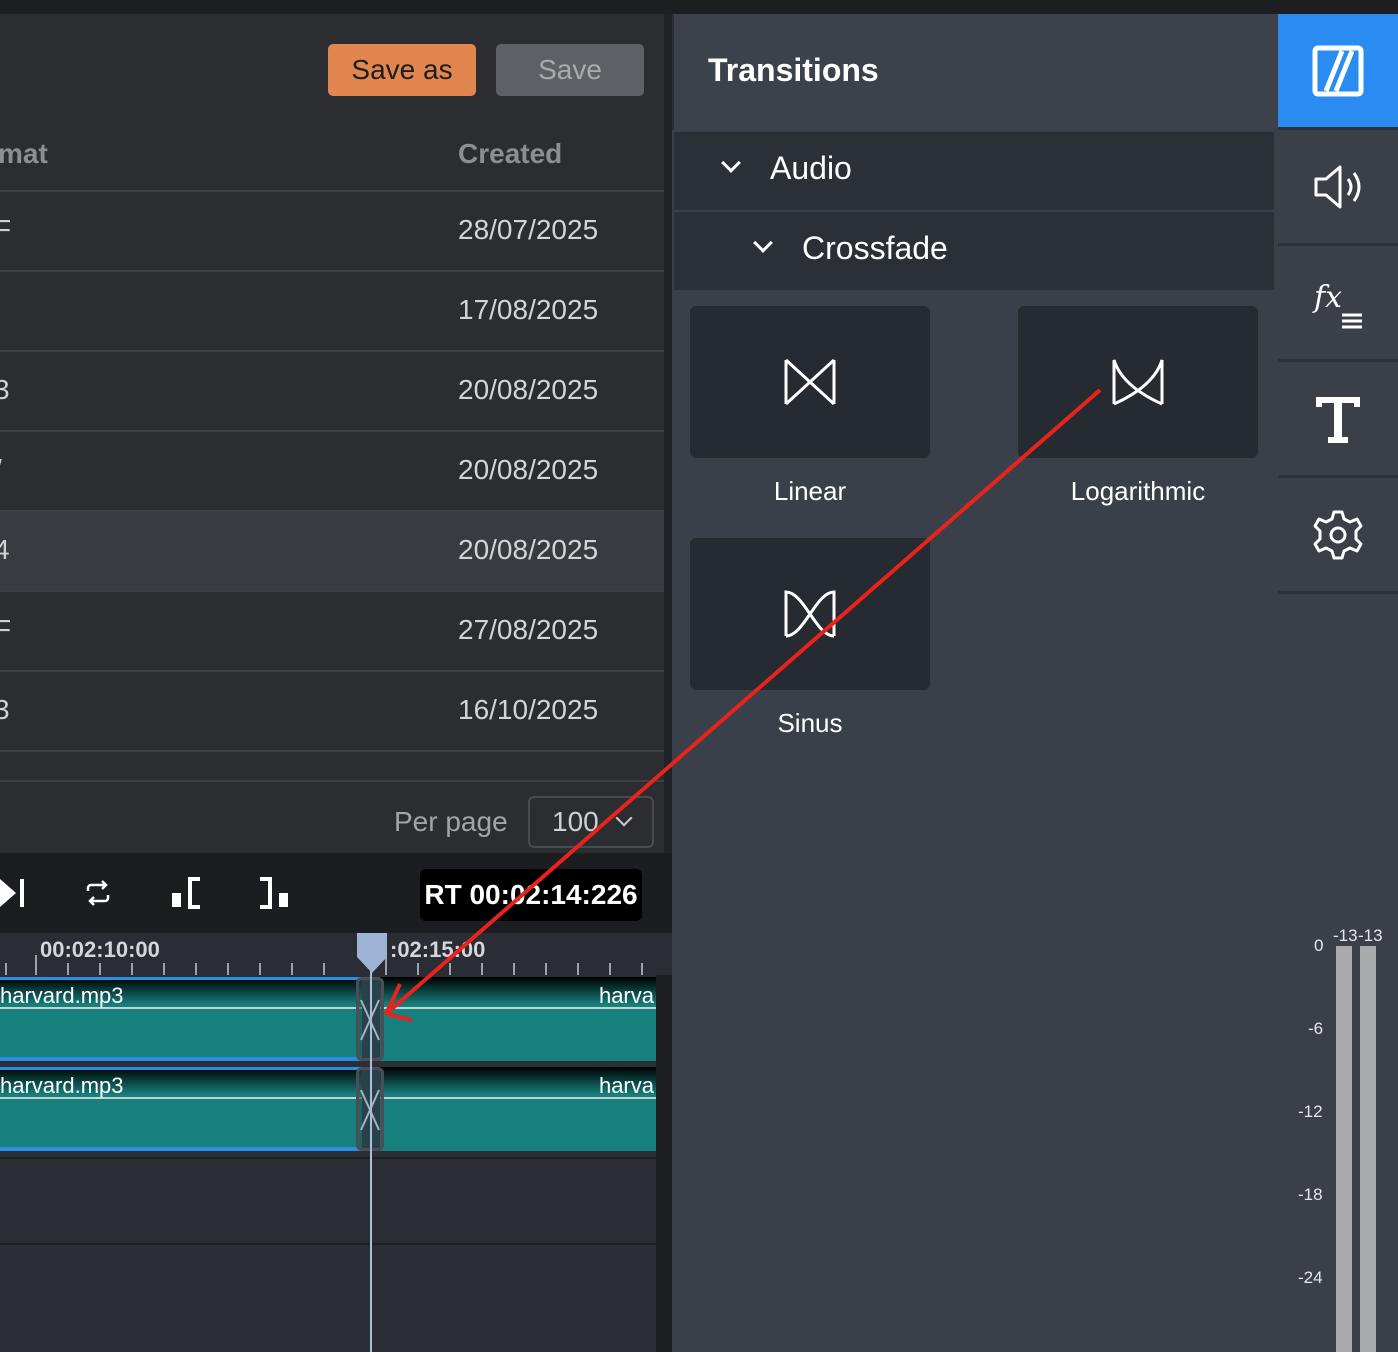  I want to click on level-meter-right, so click(1368, 1149).